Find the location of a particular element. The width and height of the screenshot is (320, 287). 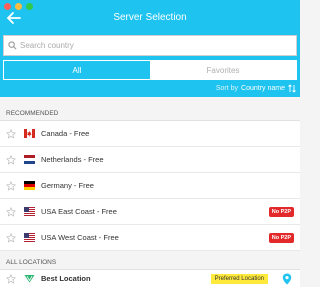

server-row-germany: Germany - Free is located at coordinates (150, 186).